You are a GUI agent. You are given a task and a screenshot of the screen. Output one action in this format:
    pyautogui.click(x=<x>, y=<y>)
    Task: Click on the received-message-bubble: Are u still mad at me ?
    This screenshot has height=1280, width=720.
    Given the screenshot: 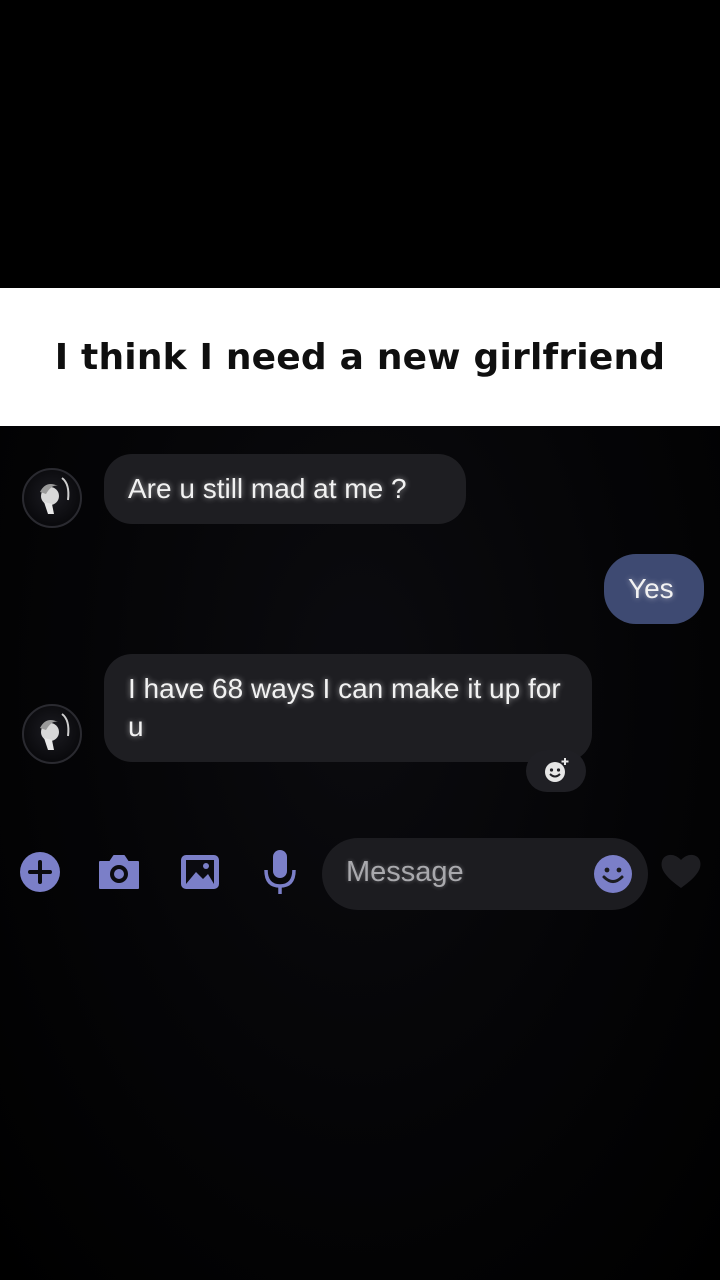 What is the action you would take?
    pyautogui.click(x=285, y=489)
    